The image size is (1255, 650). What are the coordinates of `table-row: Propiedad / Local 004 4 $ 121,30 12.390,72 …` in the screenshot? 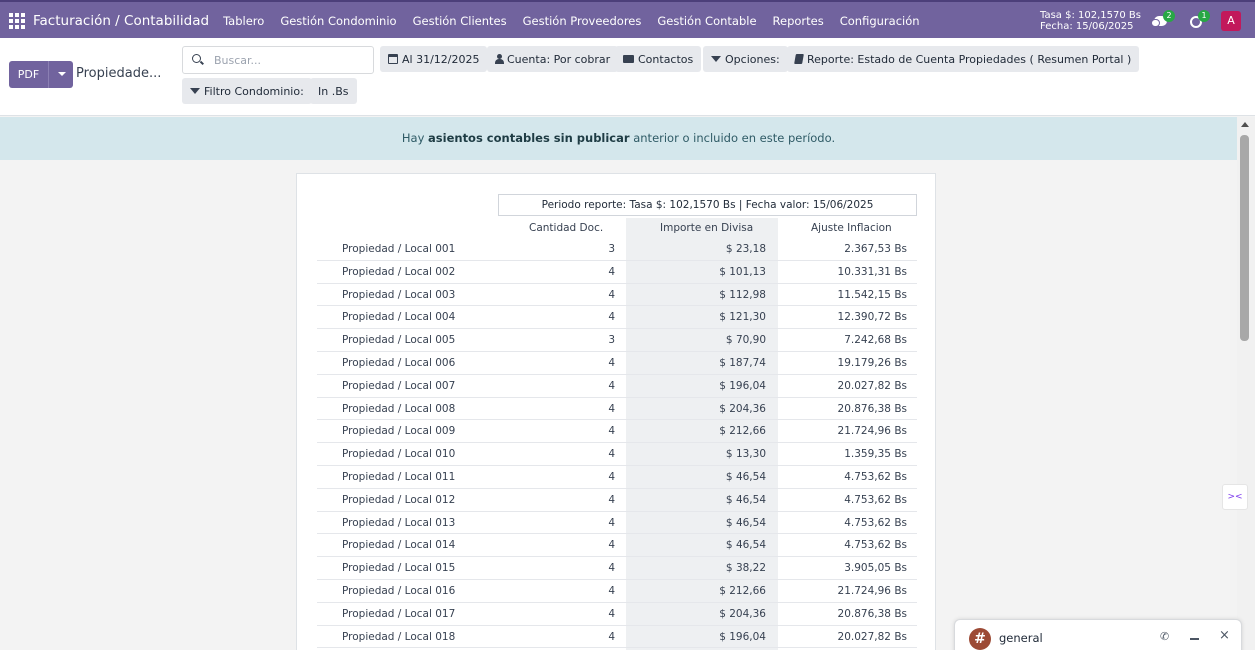 It's located at (617, 318).